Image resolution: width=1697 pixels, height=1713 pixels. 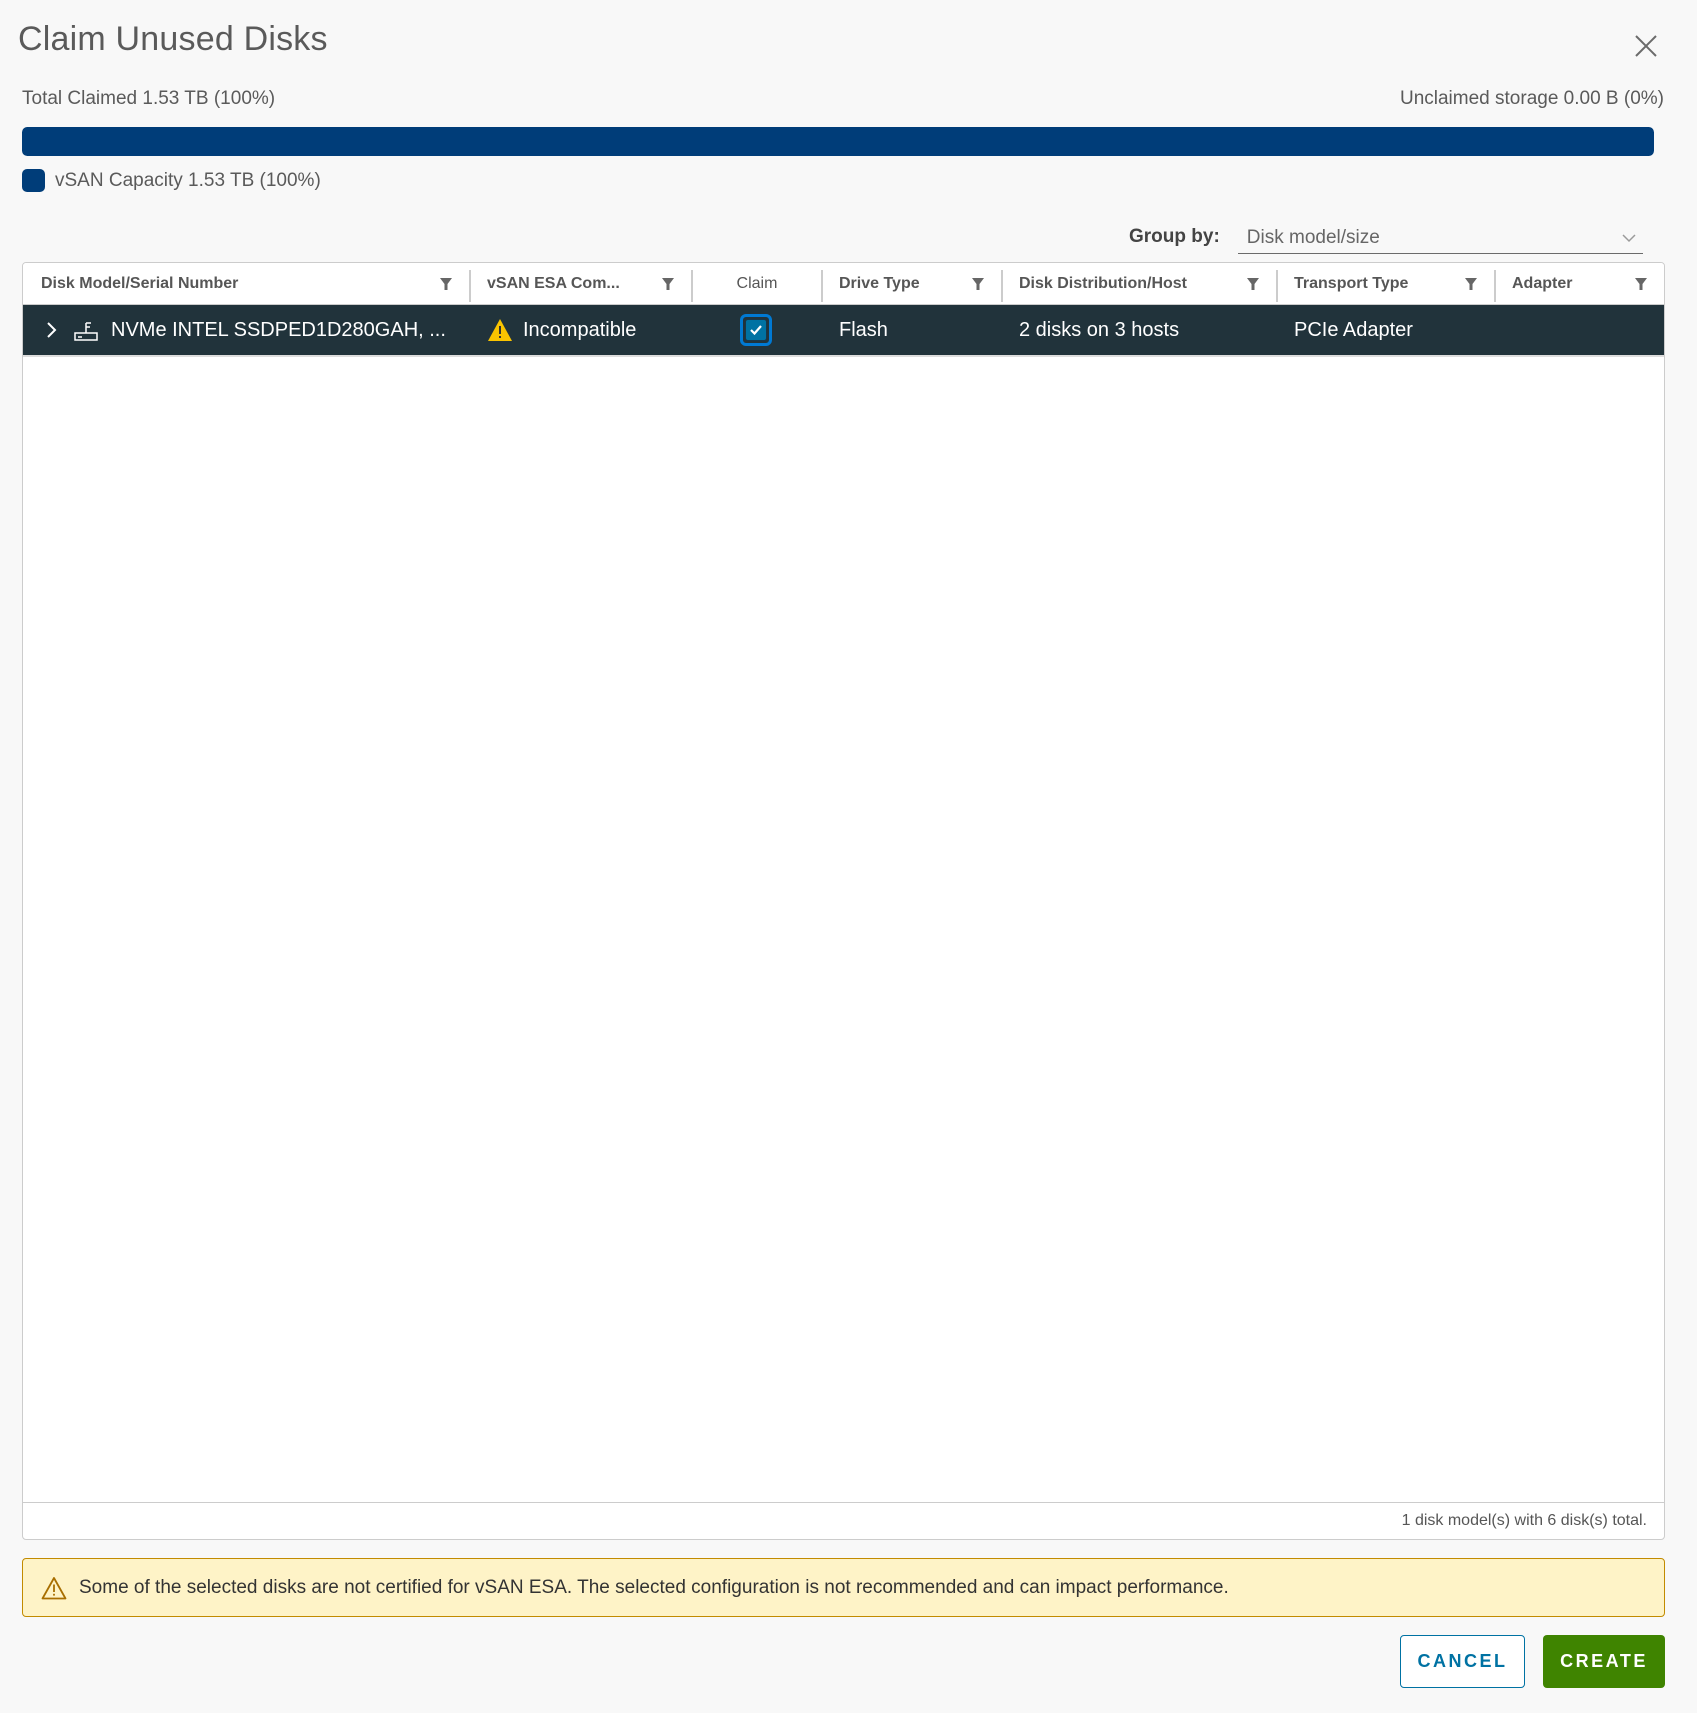 What do you see at coordinates (149, 98) in the screenshot?
I see `total-claimed-label: Total Claimed 1.53 TB (100%)` at bounding box center [149, 98].